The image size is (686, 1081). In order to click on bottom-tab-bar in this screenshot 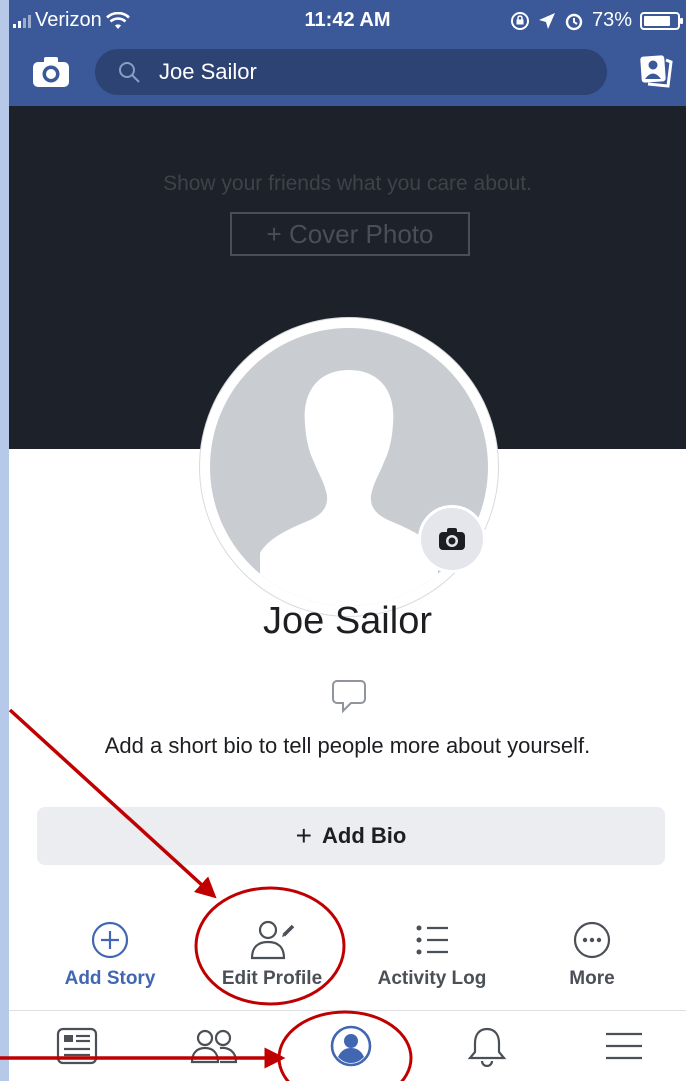, I will do `click(347, 1046)`.